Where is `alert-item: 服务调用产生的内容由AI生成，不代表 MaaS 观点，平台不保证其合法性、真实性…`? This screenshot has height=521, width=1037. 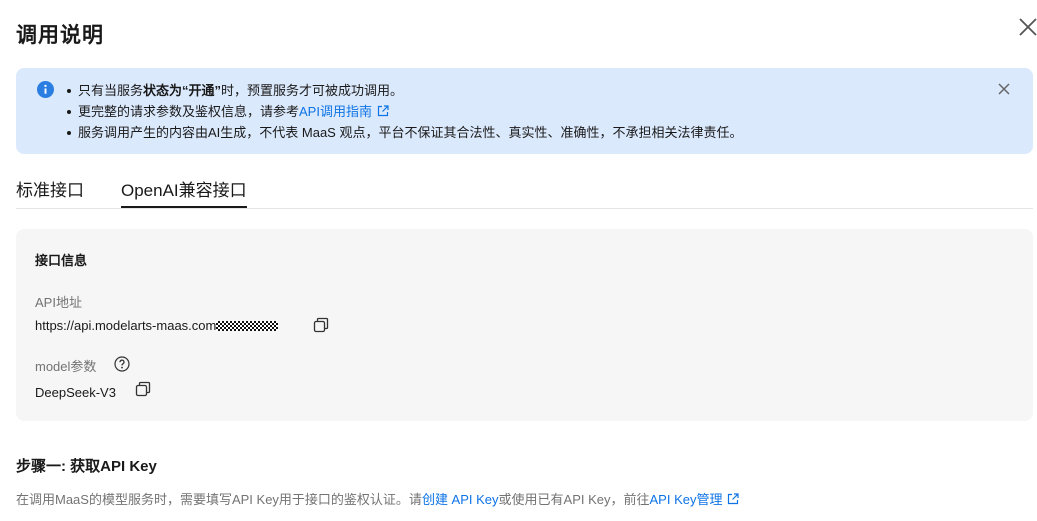
alert-item: 服务调用产生的内容由AI生成，不代表 MaaS 观点，平台不保证其合法性、真实性… is located at coordinates (403, 132).